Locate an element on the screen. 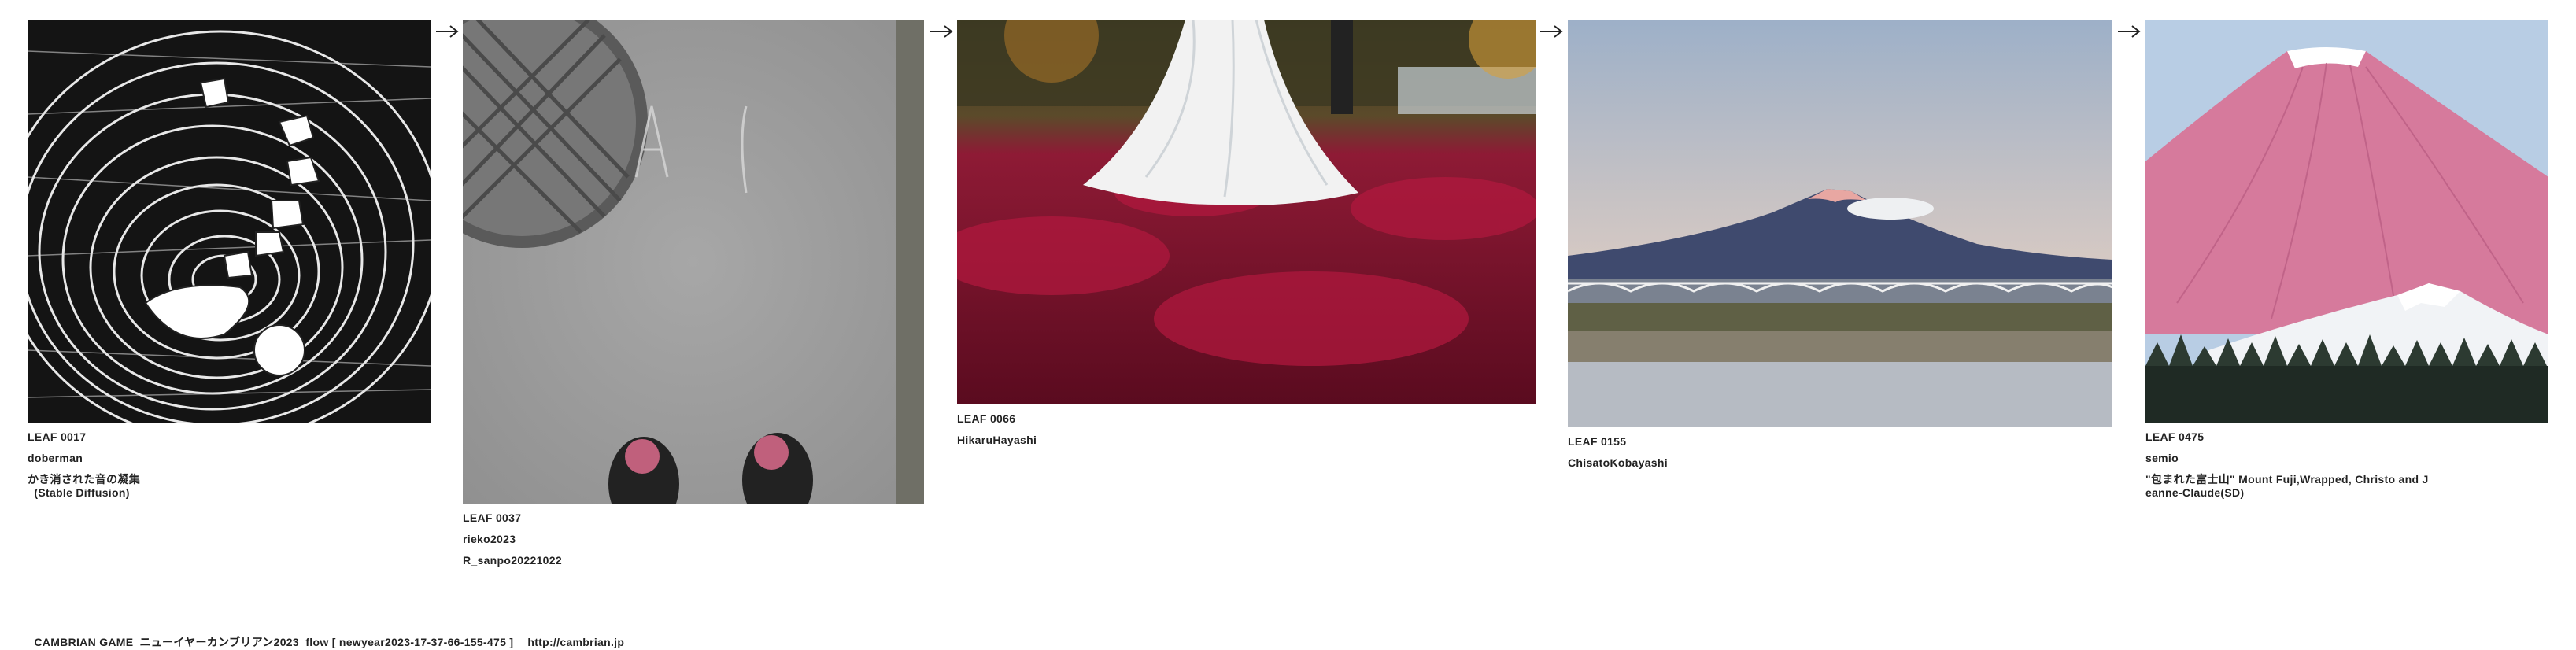 The width and height of the screenshot is (2576, 650). leaf-author: doberman is located at coordinates (229, 459).